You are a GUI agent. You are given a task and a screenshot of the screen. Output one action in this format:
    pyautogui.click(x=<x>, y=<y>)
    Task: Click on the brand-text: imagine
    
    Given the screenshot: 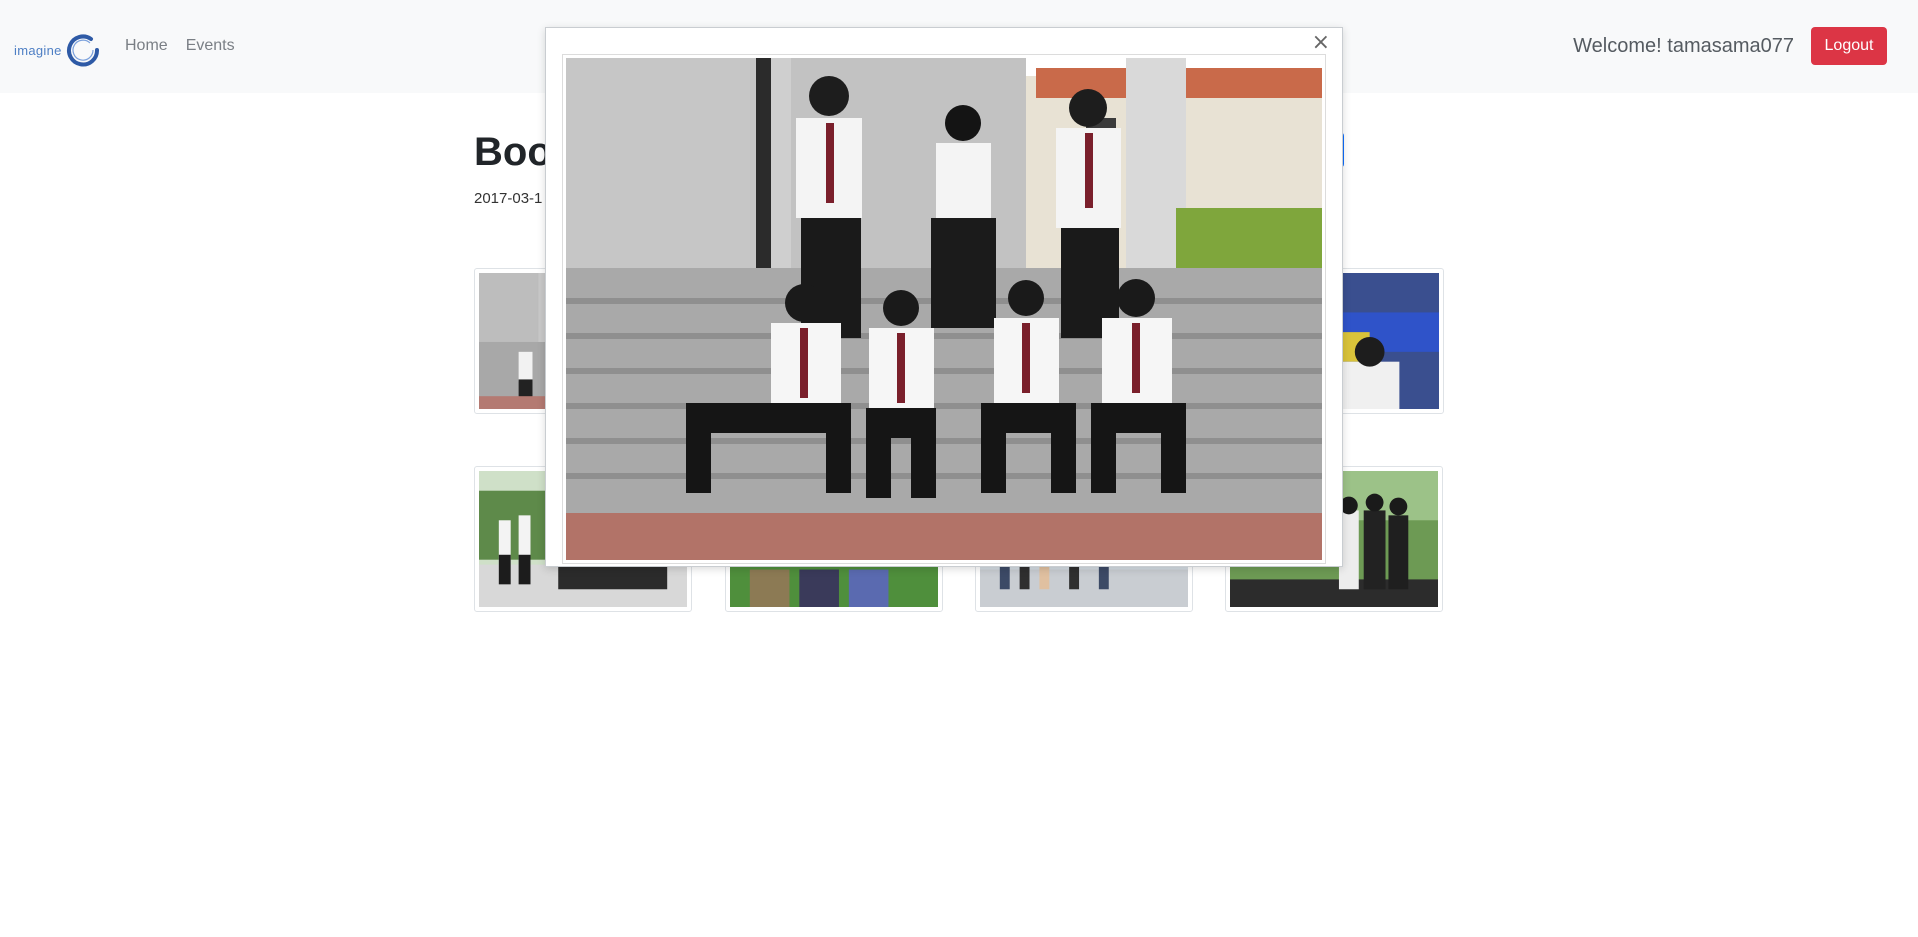 What is the action you would take?
    pyautogui.click(x=38, y=50)
    